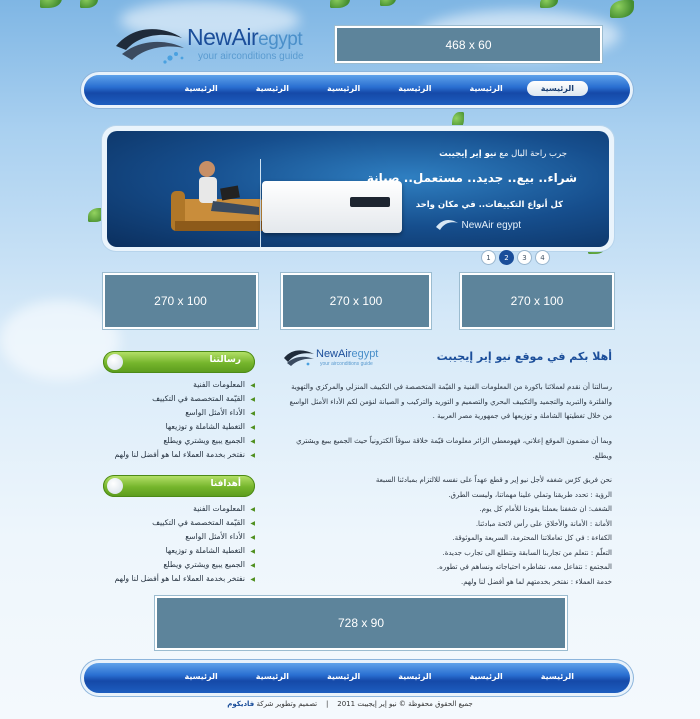 This screenshot has width=700, height=719. What do you see at coordinates (471, 178) in the screenshot?
I see `banner-line-2: شراء.. بيع.. جديد.. مستعمل.. صيانة` at bounding box center [471, 178].